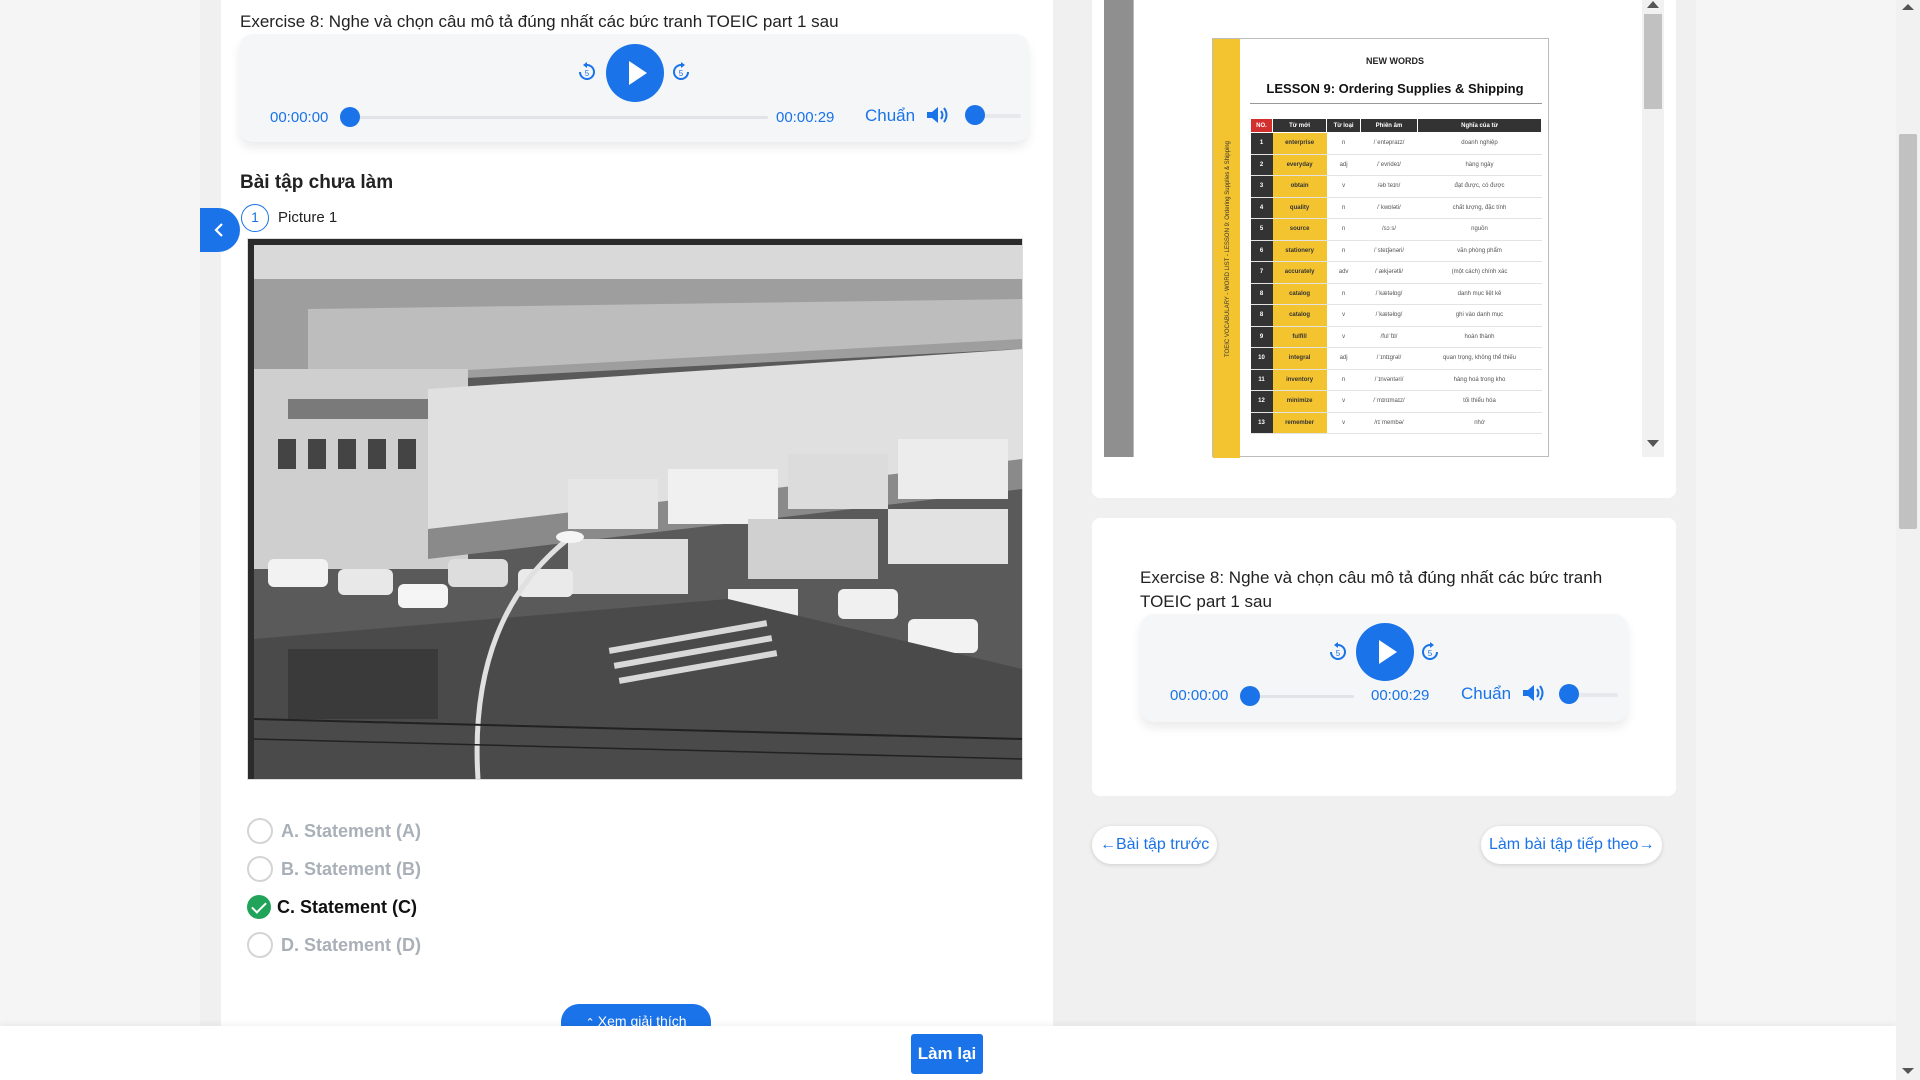  Describe the element at coordinates (1155, 845) in the screenshot. I see `previous-exercise-button: ←Bài tập trước` at that location.